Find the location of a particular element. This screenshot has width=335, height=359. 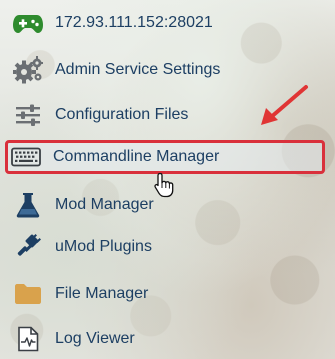

hand-cursor-icon is located at coordinates (164, 185).